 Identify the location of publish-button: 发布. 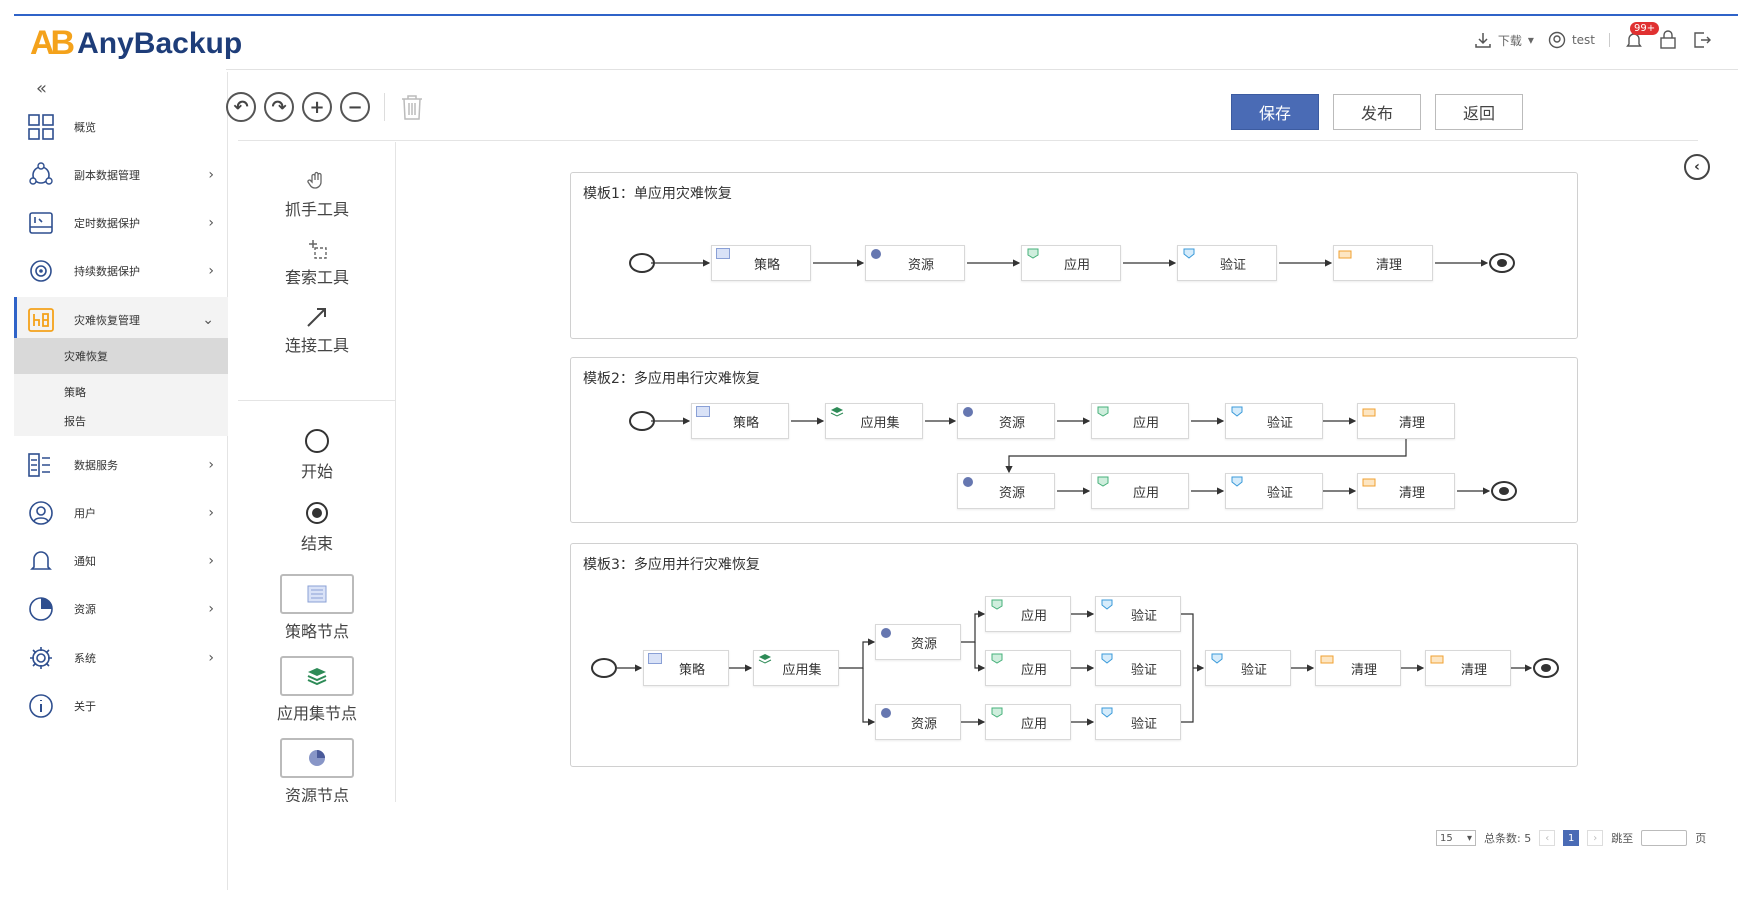
(1377, 112).